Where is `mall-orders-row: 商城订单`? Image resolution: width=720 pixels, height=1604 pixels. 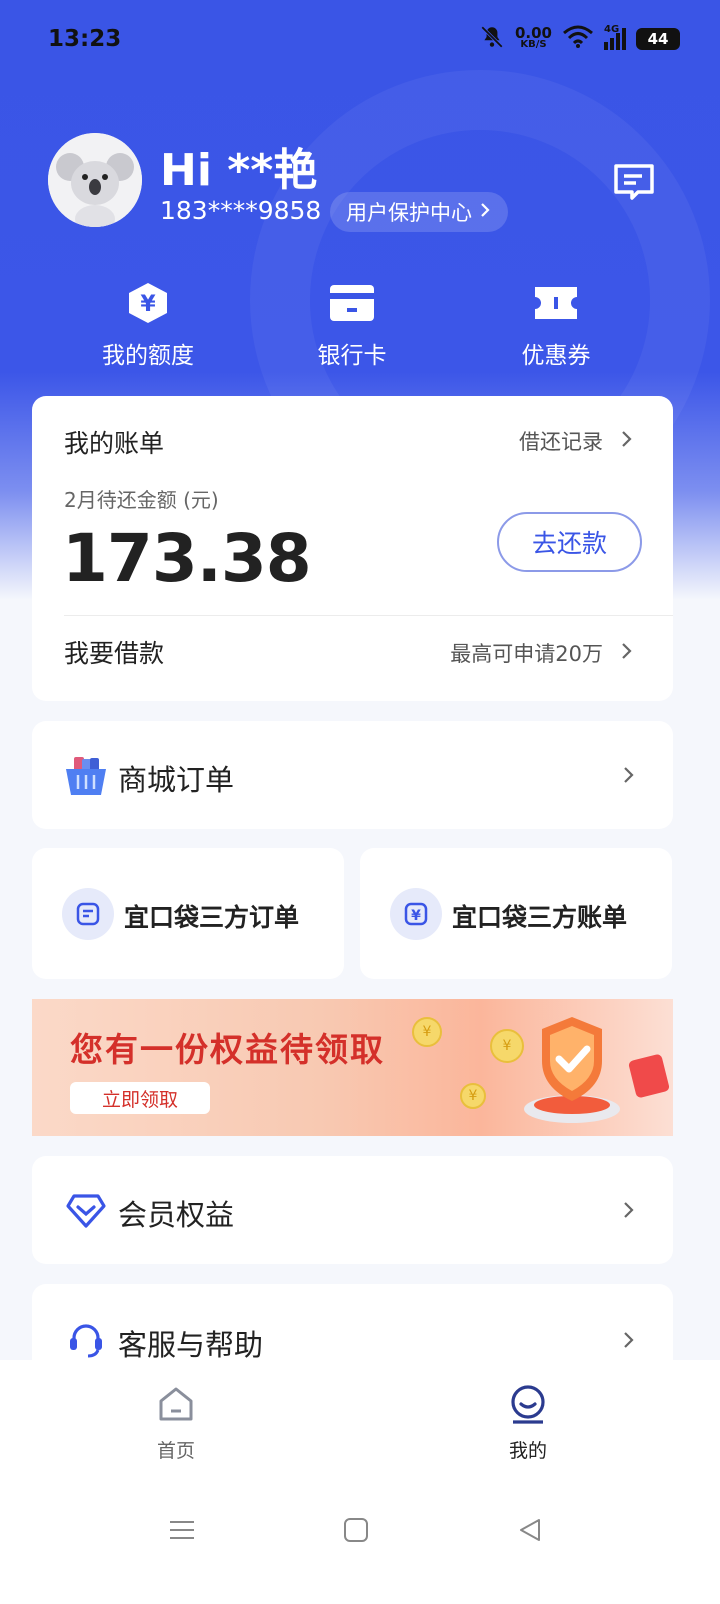 mall-orders-row: 商城订单 is located at coordinates (352, 775).